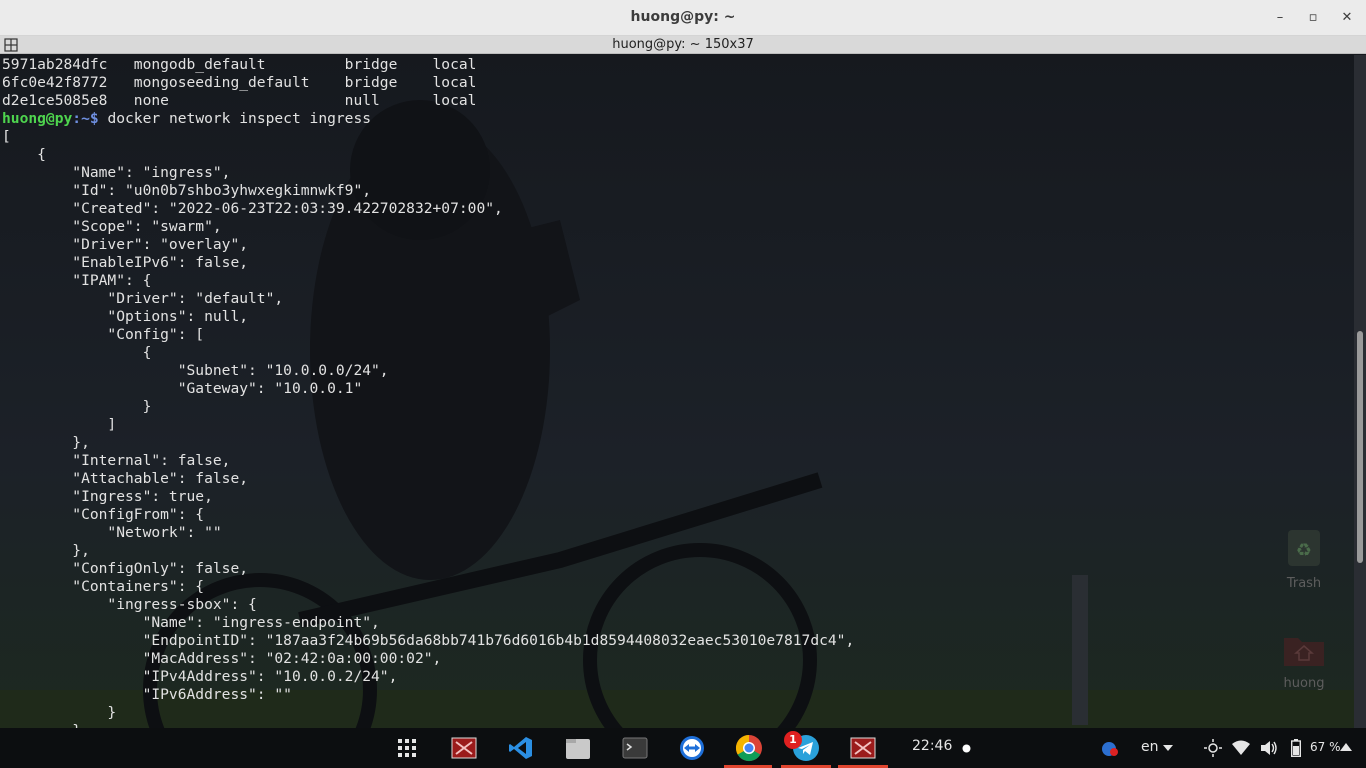  Describe the element at coordinates (6, 136) in the screenshot. I see `terminal-line: [` at that location.